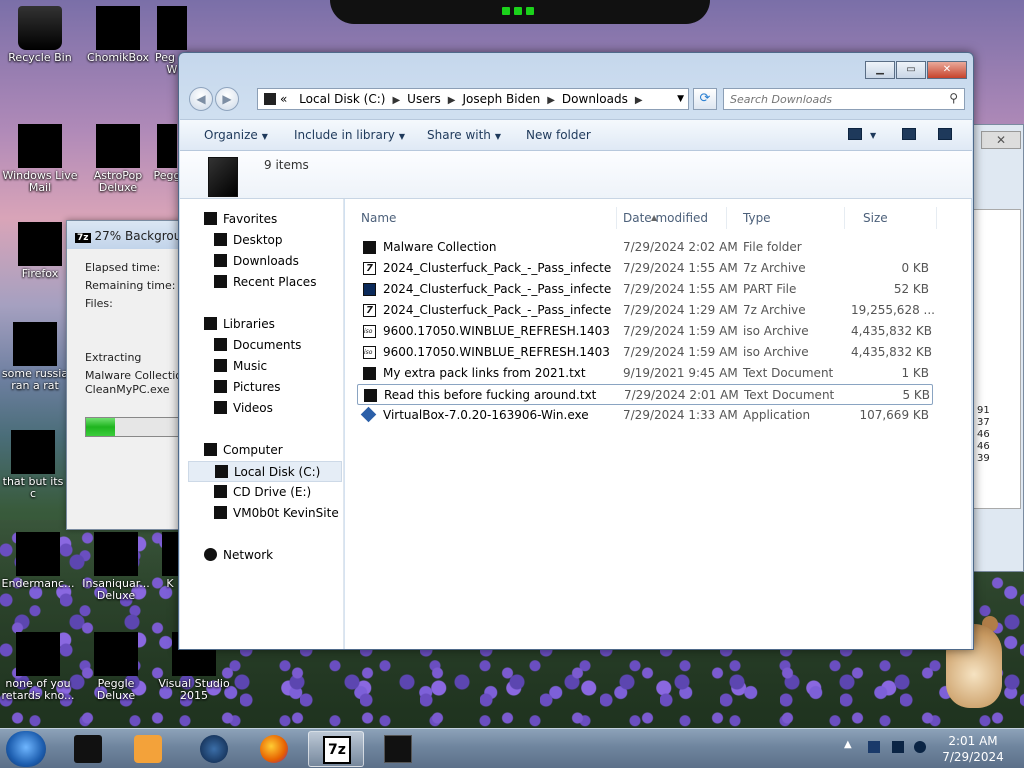 The image size is (1024, 768). I want to click on explorer-icon, so click(88, 749).